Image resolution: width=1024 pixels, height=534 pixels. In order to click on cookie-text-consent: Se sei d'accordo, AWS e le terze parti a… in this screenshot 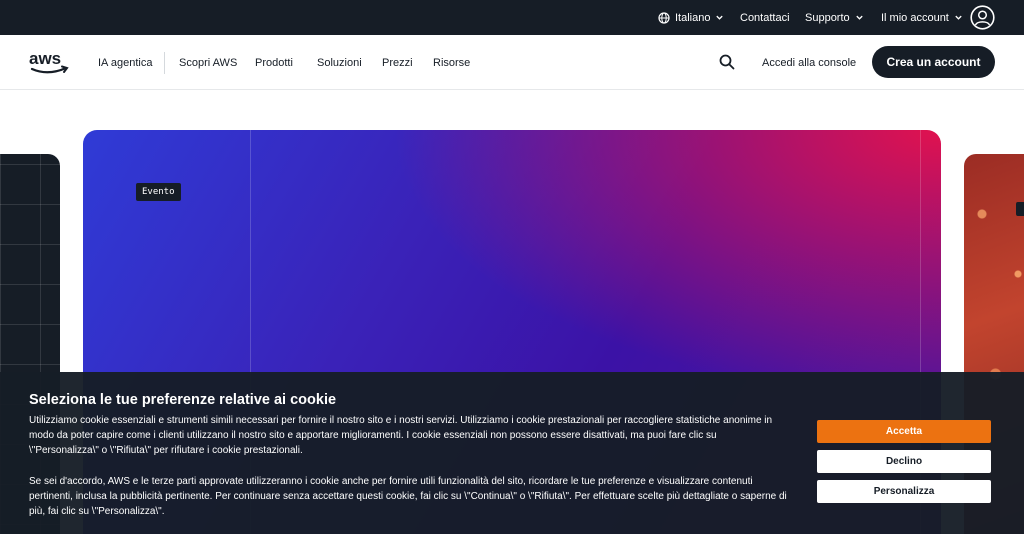, I will do `click(408, 496)`.